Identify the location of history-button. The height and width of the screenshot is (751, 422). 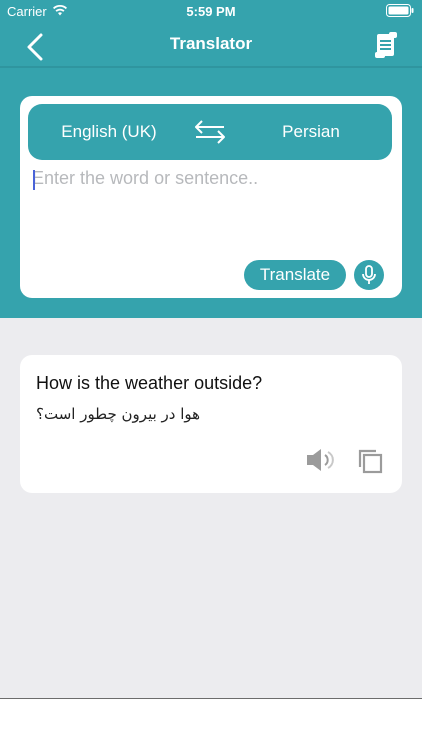
(387, 45).